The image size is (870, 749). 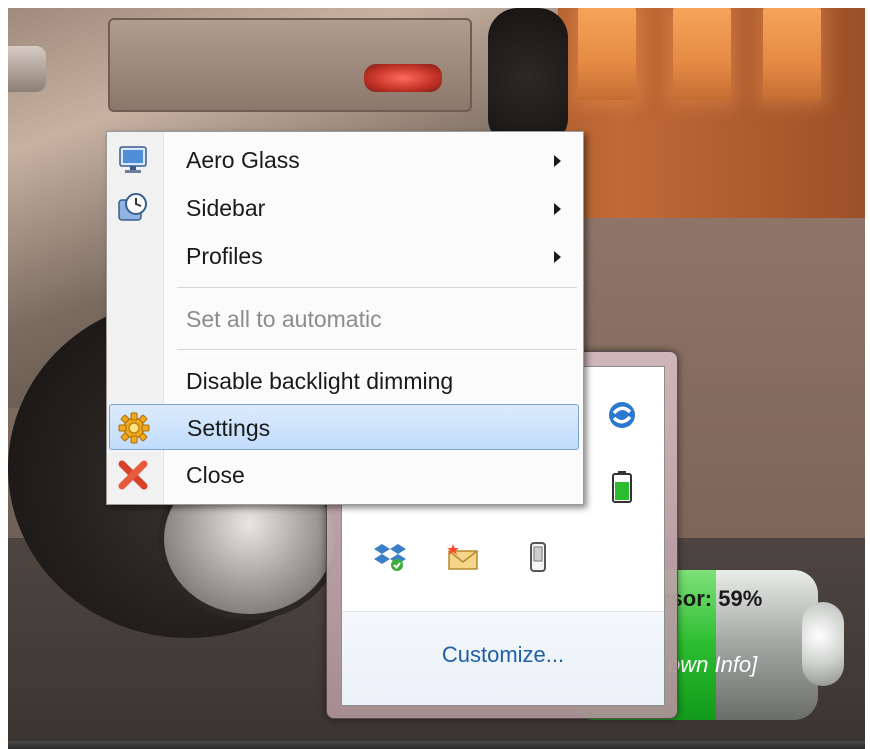 What do you see at coordinates (528, 78) in the screenshot?
I see `vehicle-spare-tire` at bounding box center [528, 78].